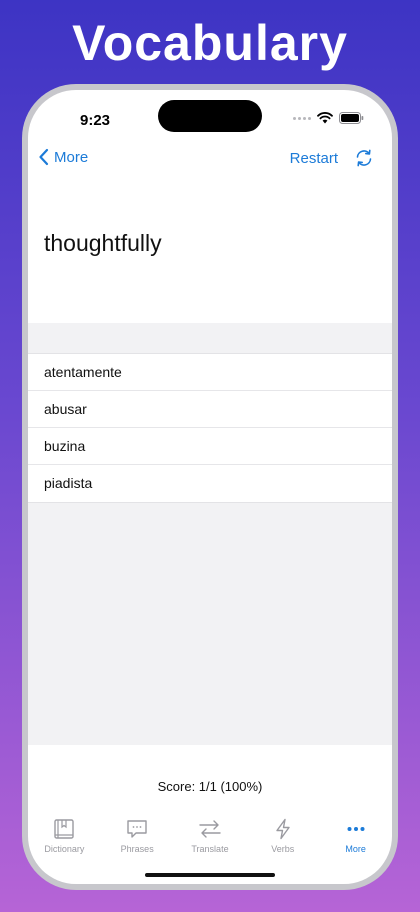  I want to click on wifi-icon, so click(325, 118).